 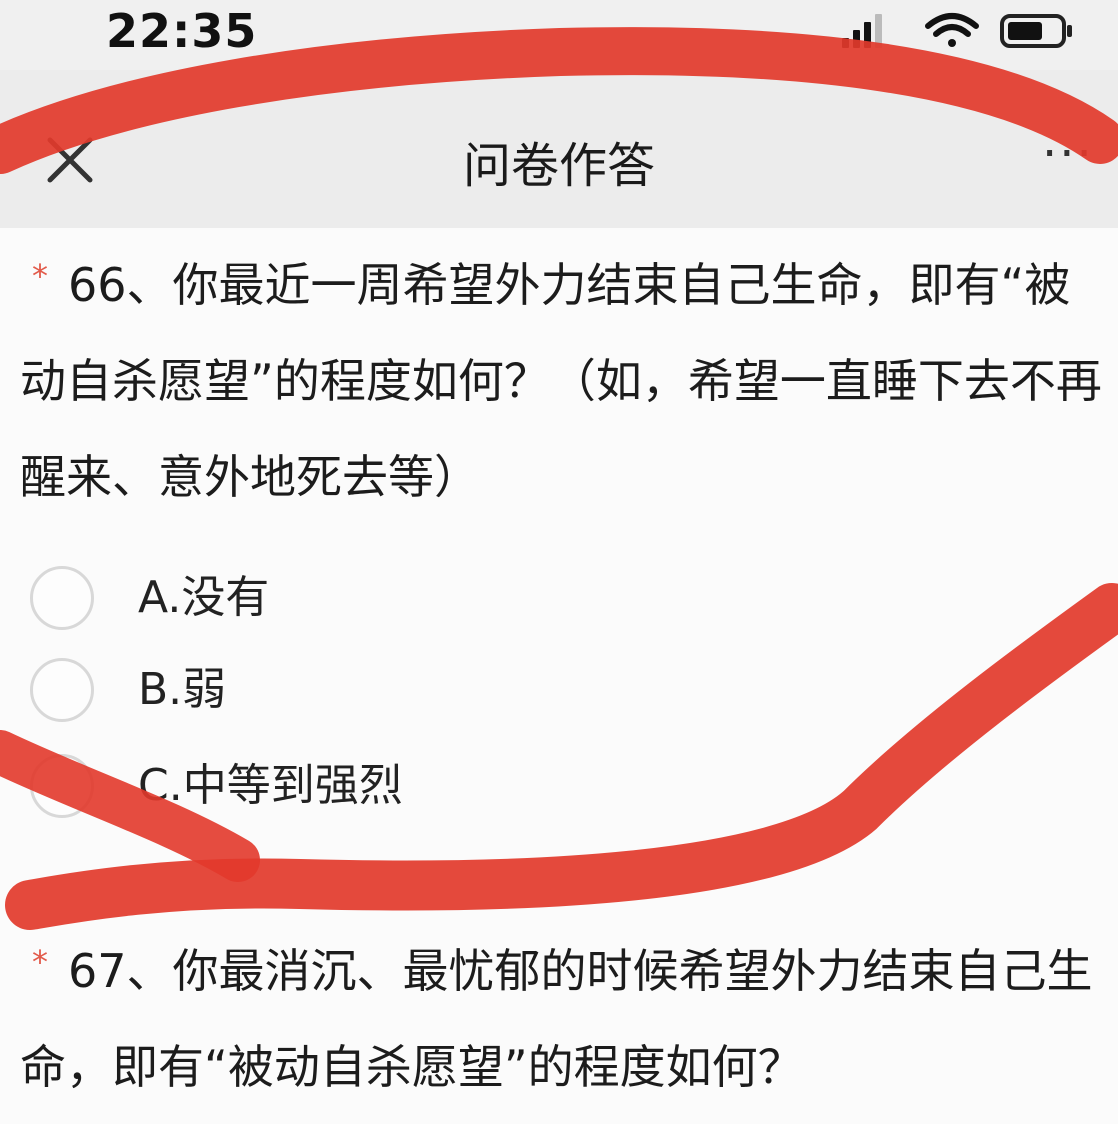 I want to click on status-time: 22:35, so click(x=182, y=31).